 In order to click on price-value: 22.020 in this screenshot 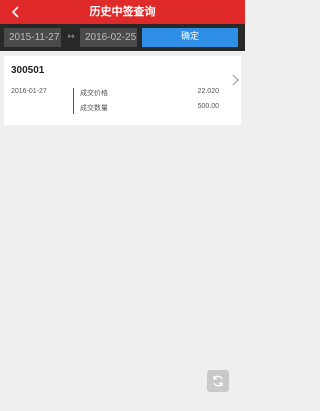, I will do `click(208, 91)`.